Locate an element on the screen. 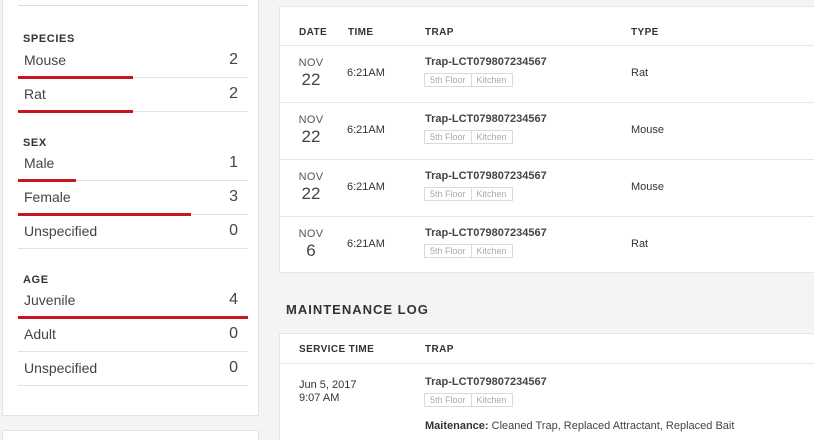 The image size is (814, 440). stat-label: Adult is located at coordinates (40, 334).